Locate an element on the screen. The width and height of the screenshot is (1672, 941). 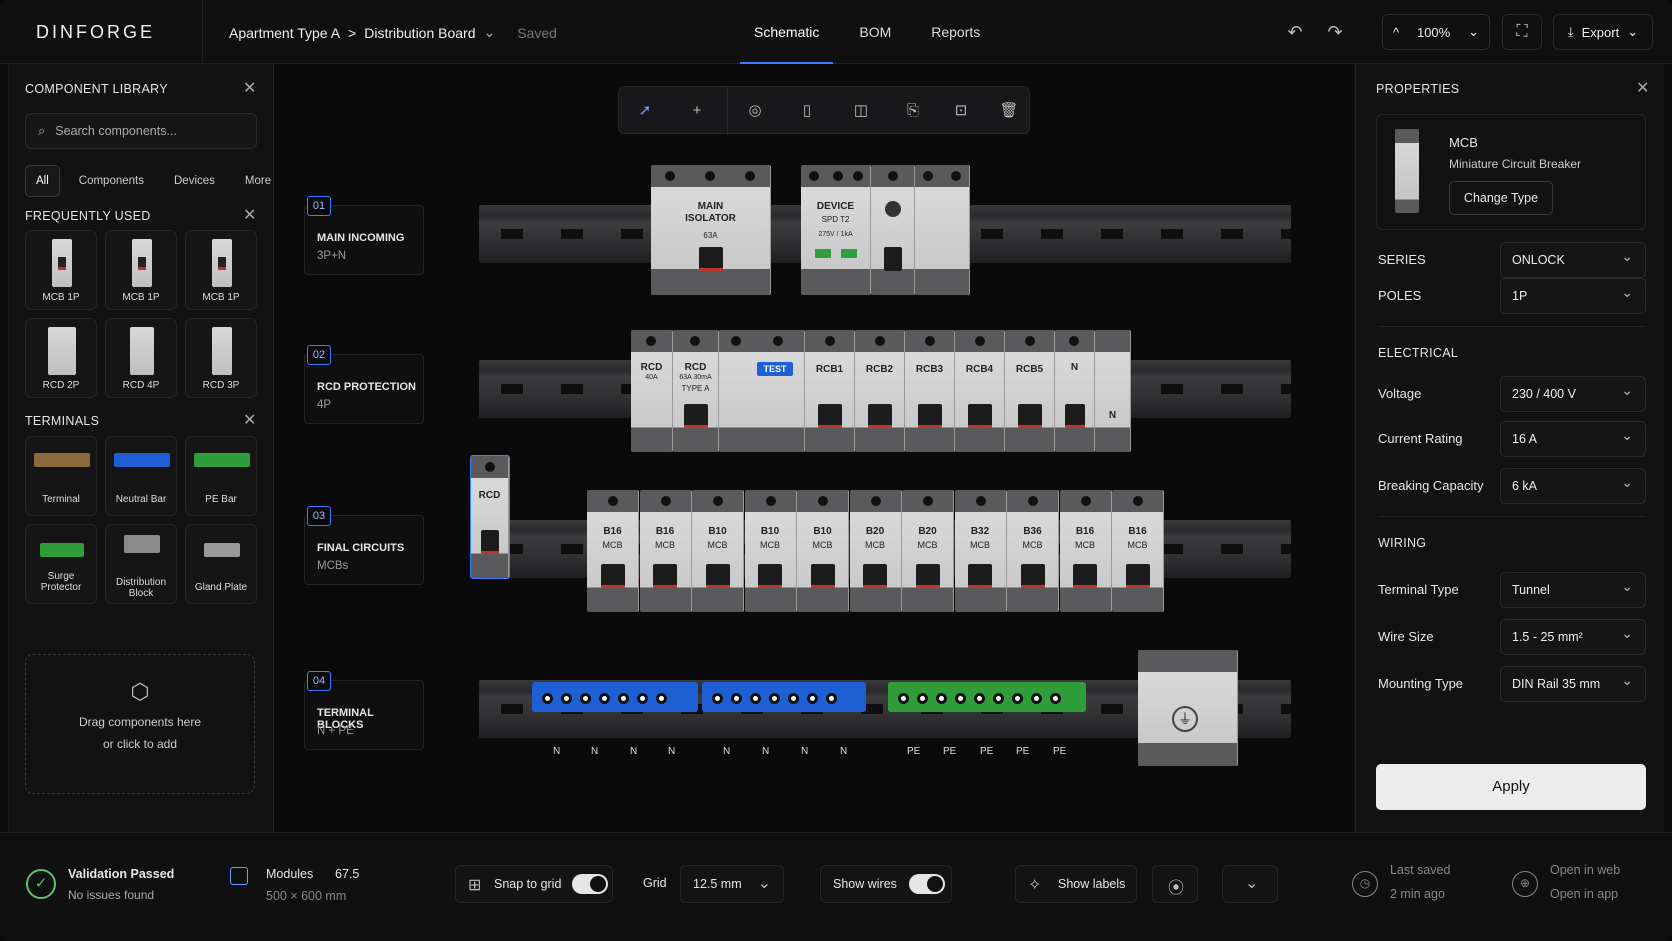
select-tool-icon: ➚ is located at coordinates (645, 111).